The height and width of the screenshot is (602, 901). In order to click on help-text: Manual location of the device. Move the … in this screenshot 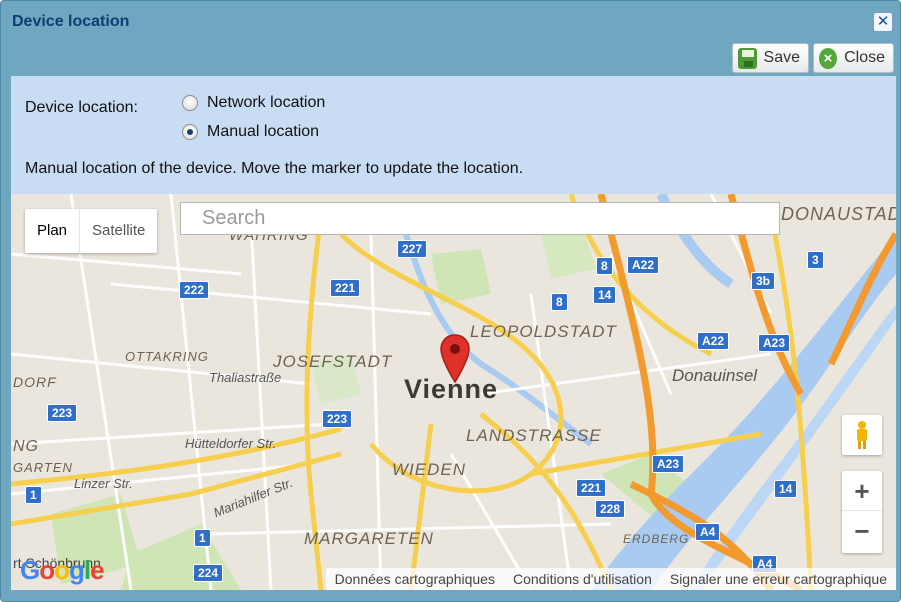, I will do `click(274, 168)`.